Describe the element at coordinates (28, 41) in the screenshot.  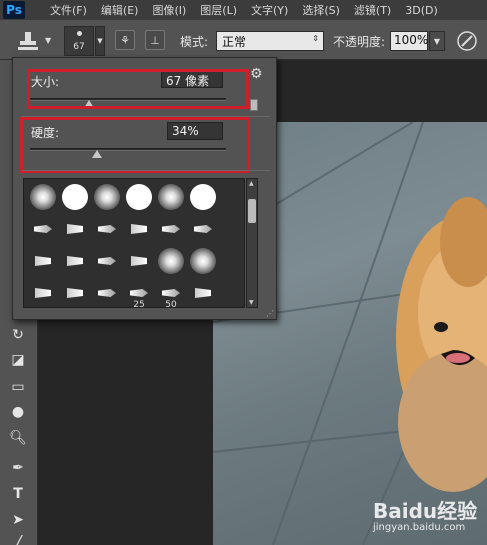
I see `clone-stamp-tool-icon` at that location.